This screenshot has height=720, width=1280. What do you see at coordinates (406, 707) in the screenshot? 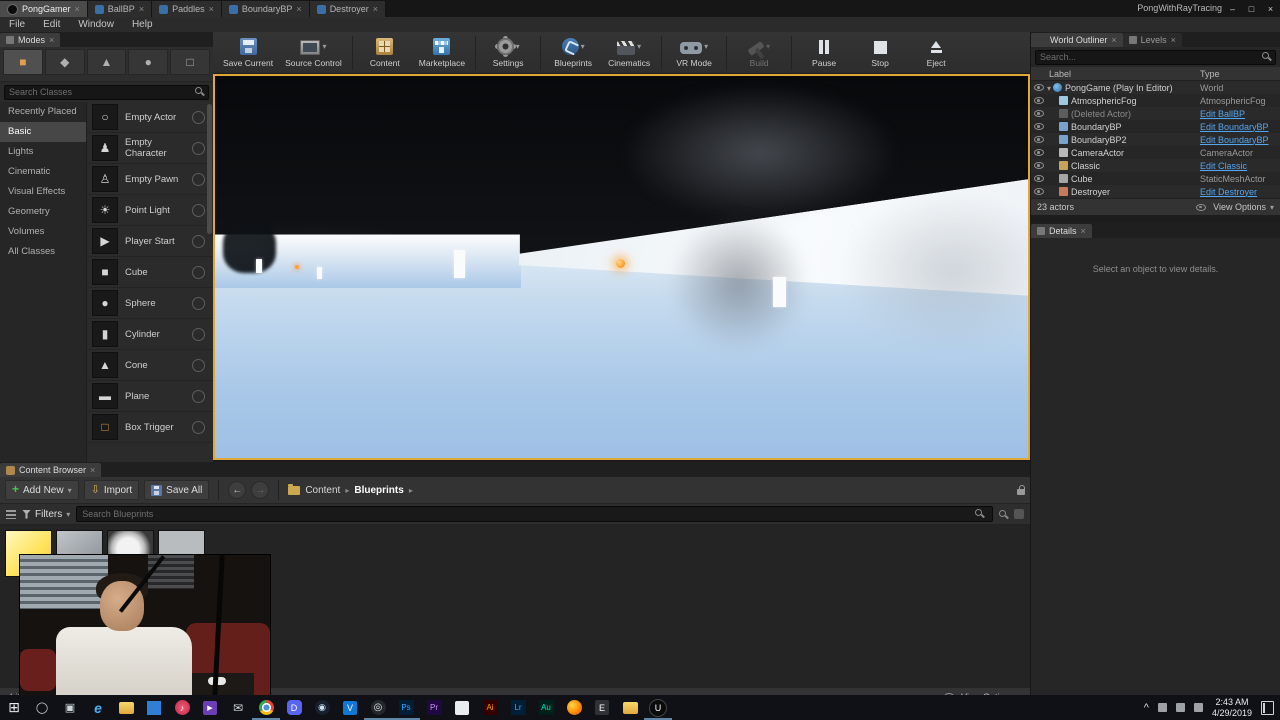
I see `taskbar-photoshop: Ps` at bounding box center [406, 707].